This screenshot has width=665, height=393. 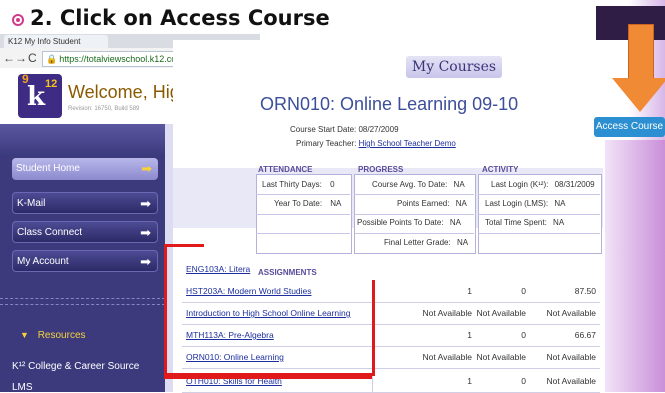 I want to click on progress-heading: PROGRESS, so click(x=381, y=169).